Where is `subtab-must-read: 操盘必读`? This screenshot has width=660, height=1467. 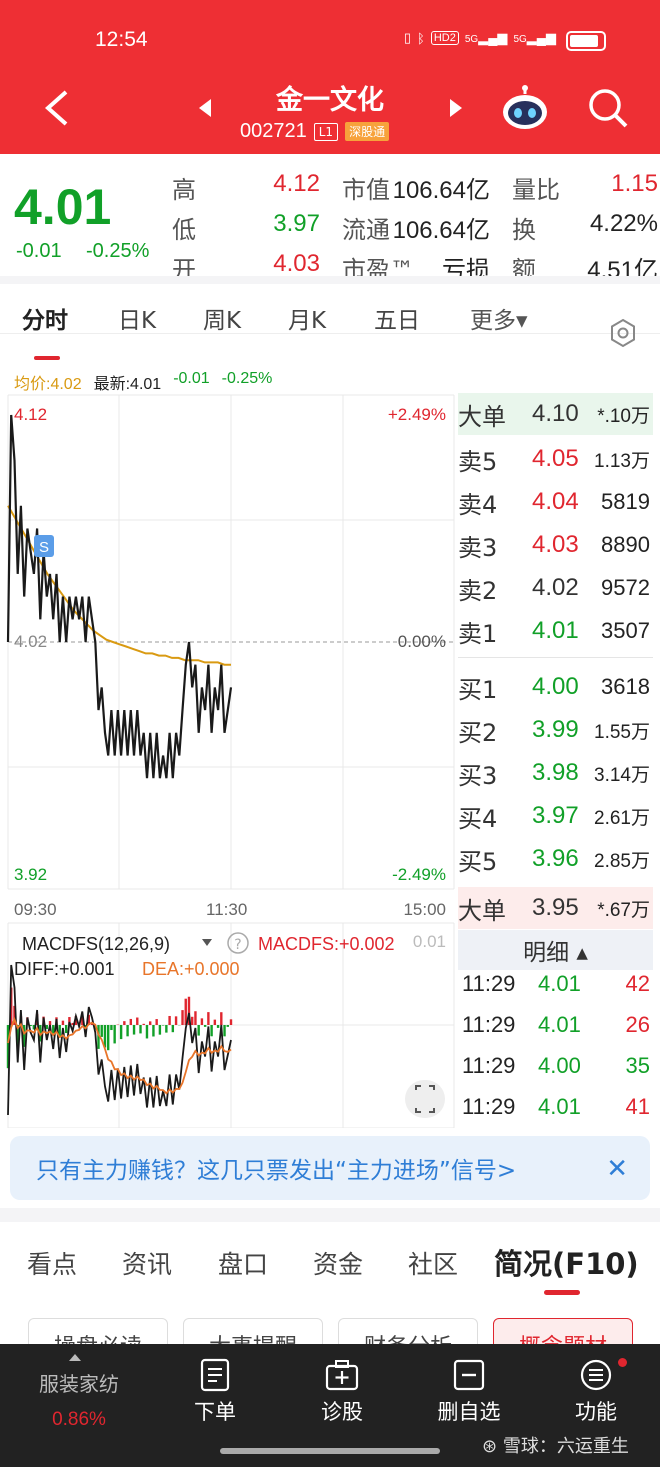 subtab-must-read: 操盘必读 is located at coordinates (98, 1331).